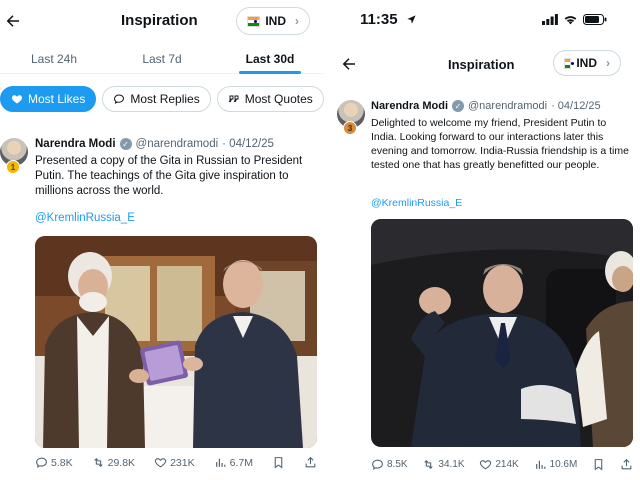  I want to click on time-range-tabs: Last 24h Last 7d Last 30d, so click(162, 59).